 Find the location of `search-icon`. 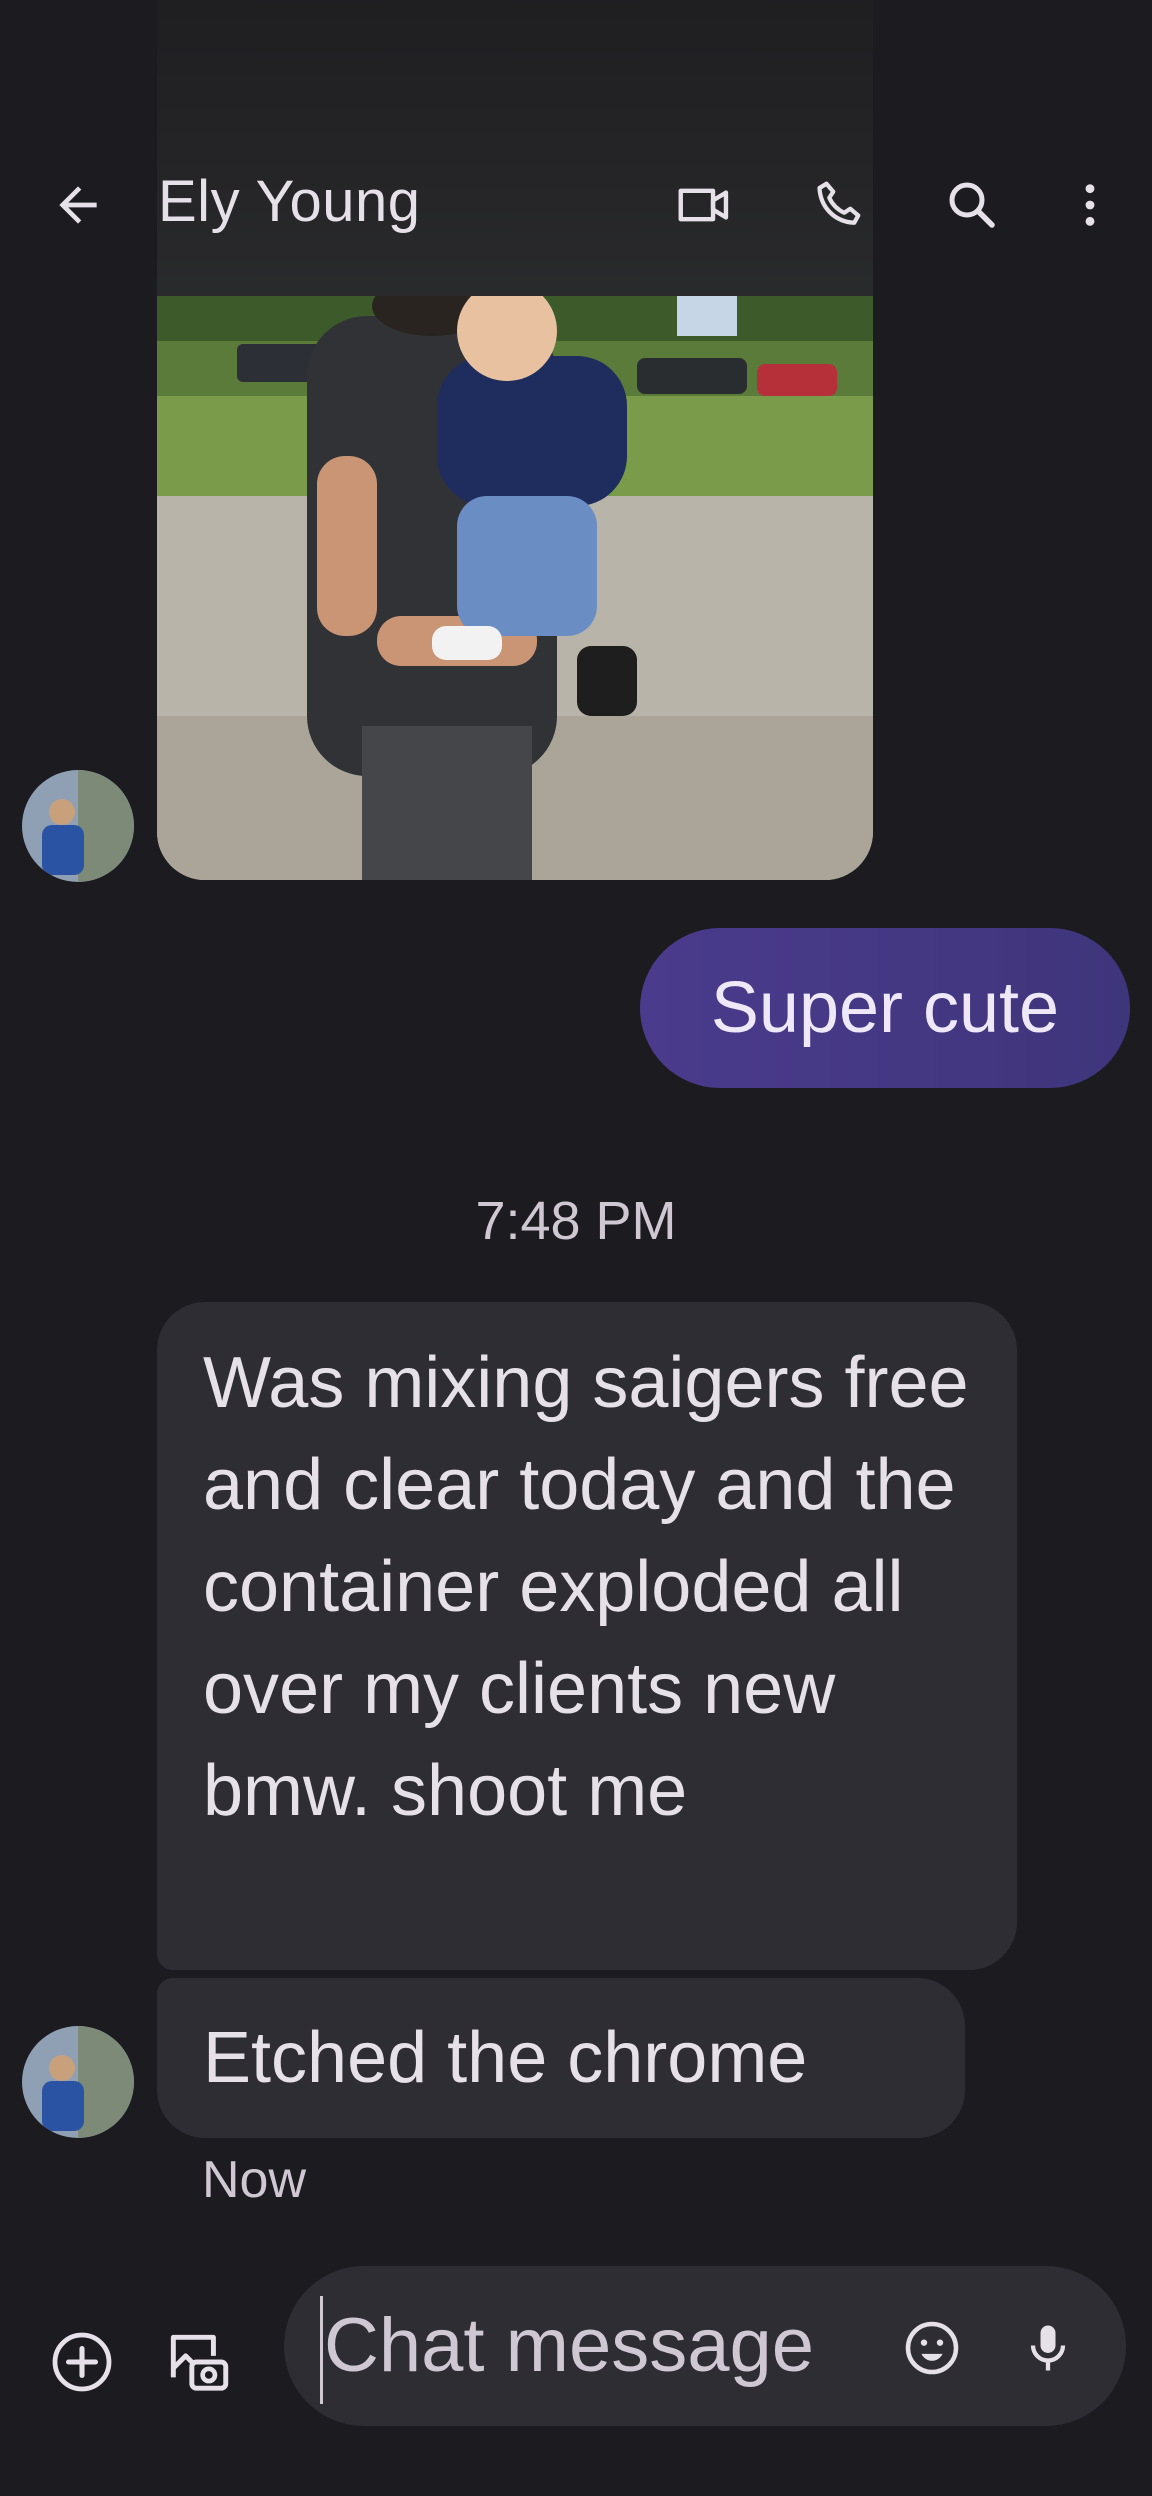

search-icon is located at coordinates (972, 205).